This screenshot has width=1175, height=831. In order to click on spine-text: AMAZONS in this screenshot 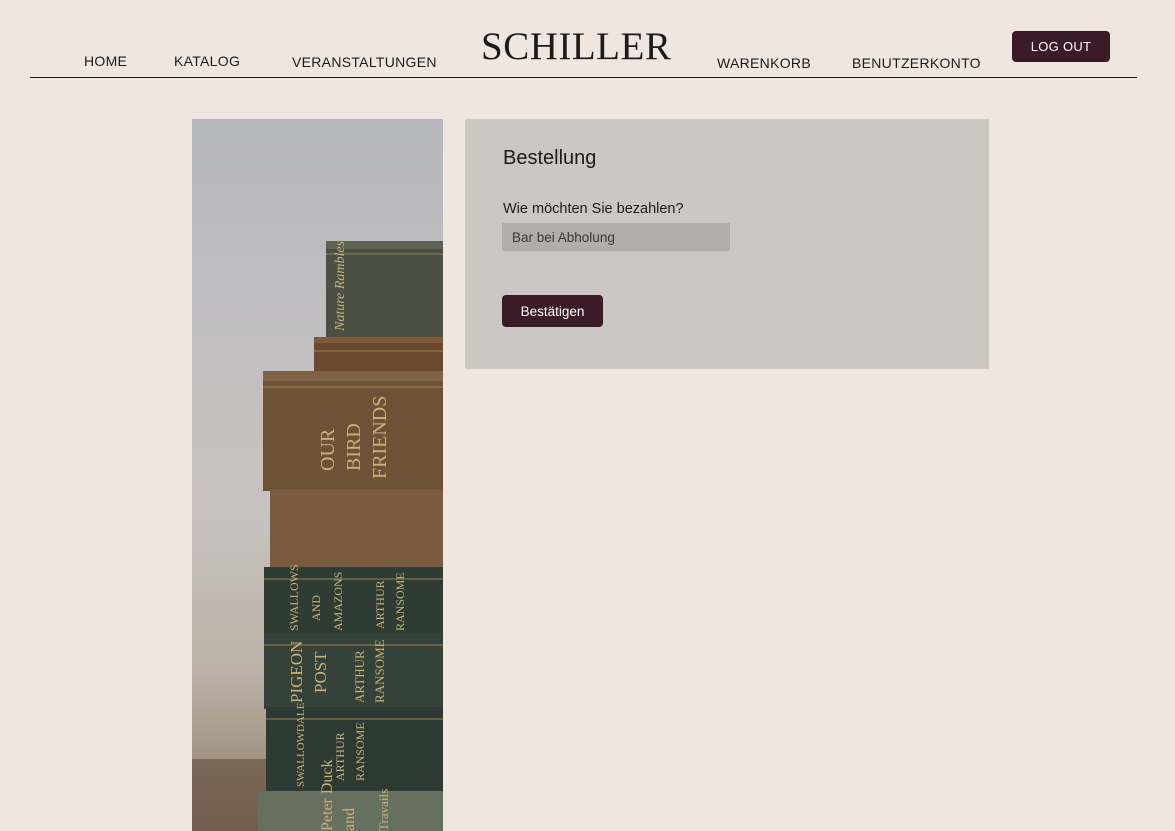, I will do `click(338, 601)`.